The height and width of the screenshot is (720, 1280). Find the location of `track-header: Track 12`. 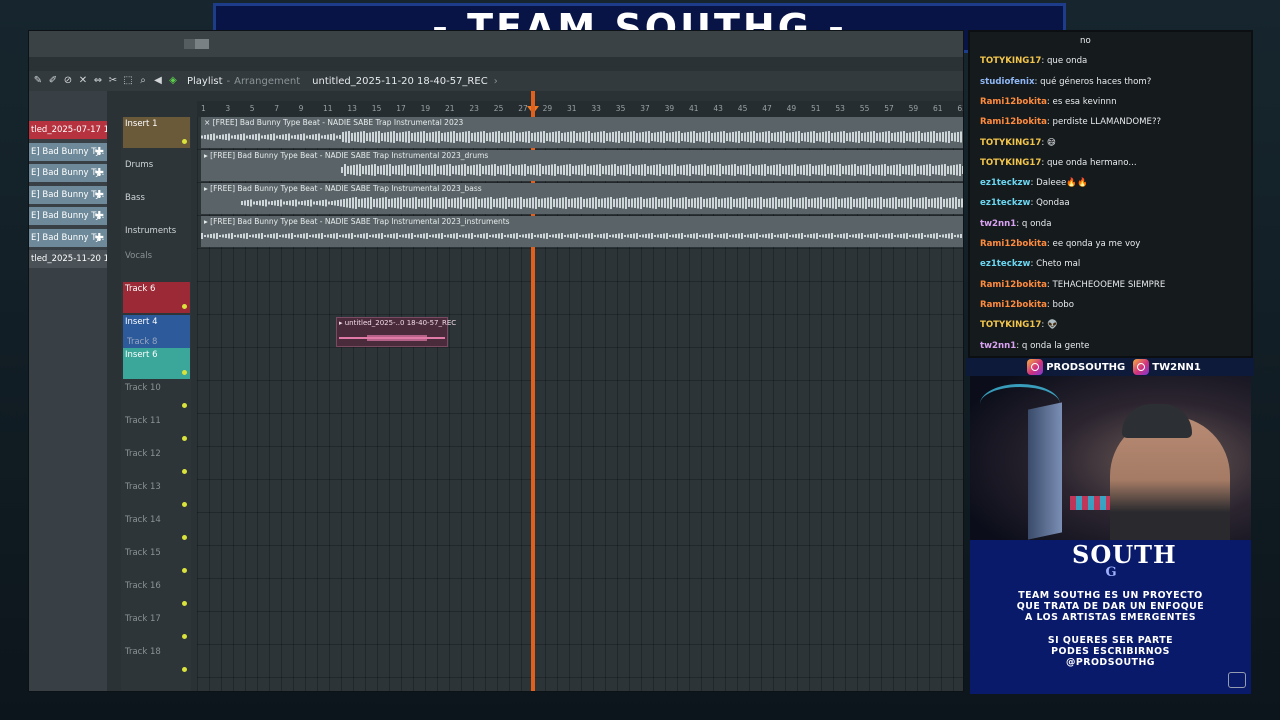

track-header: Track 12 is located at coordinates (156, 462).